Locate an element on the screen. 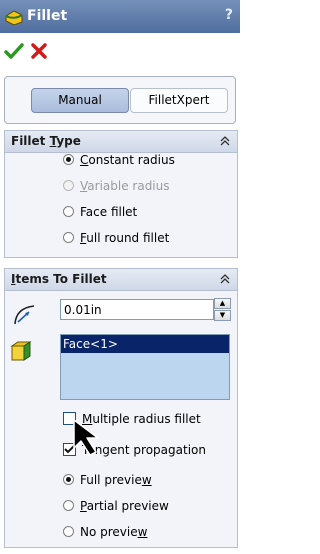  no-preview-option: No preview is located at coordinates (105, 532).